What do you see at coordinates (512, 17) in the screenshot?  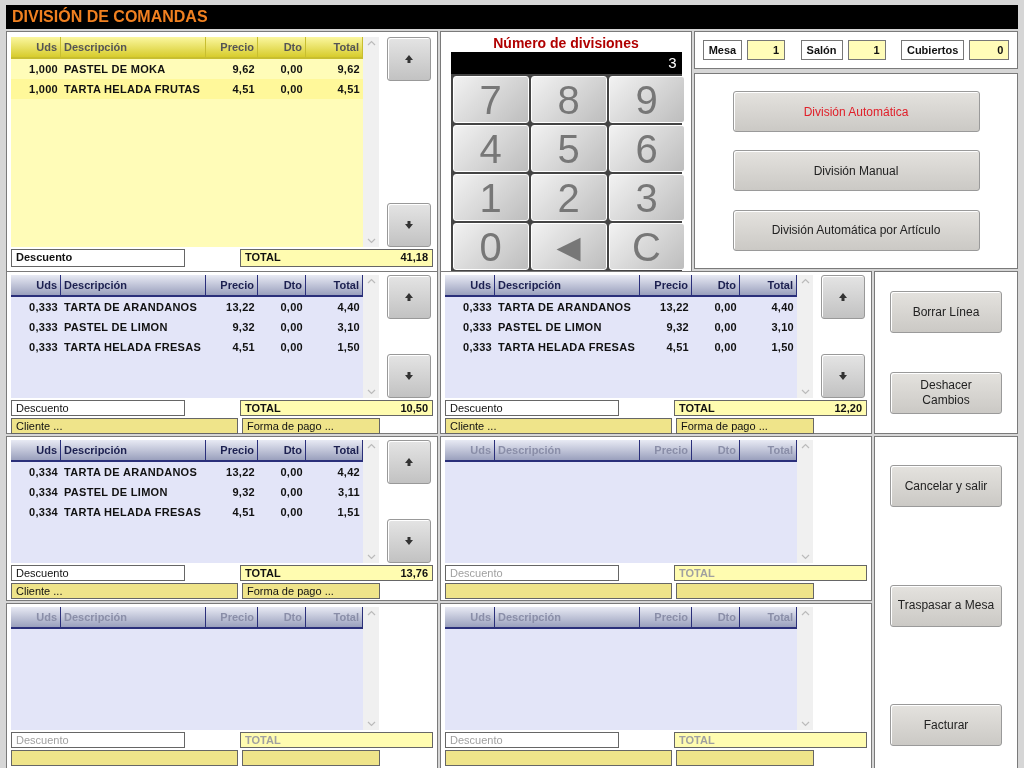 I see `window-title: DIVISIÓN DE COMANDAS` at bounding box center [512, 17].